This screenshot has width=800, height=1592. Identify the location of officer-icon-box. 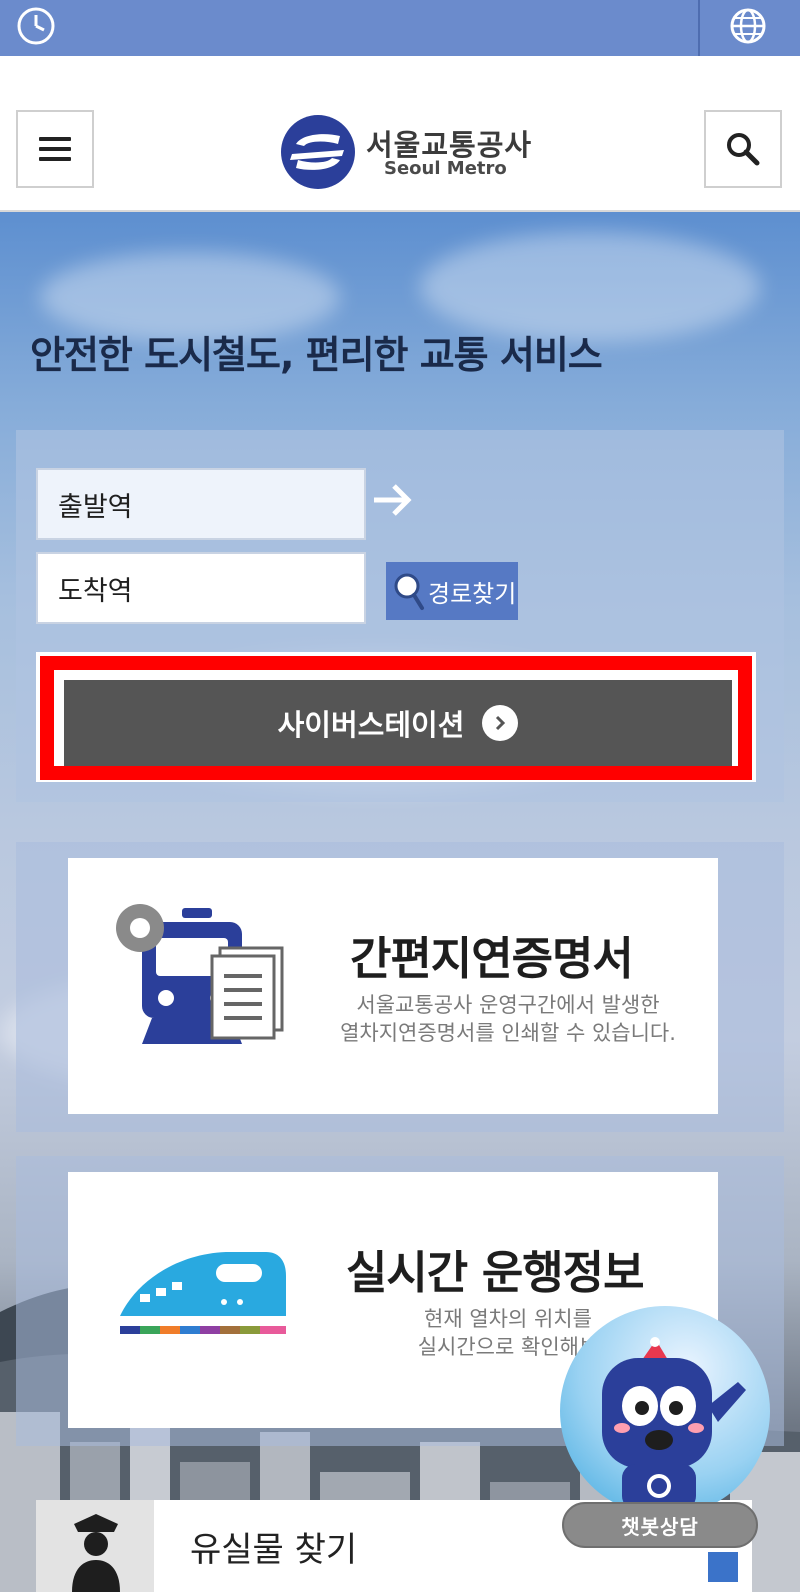
(95, 1546).